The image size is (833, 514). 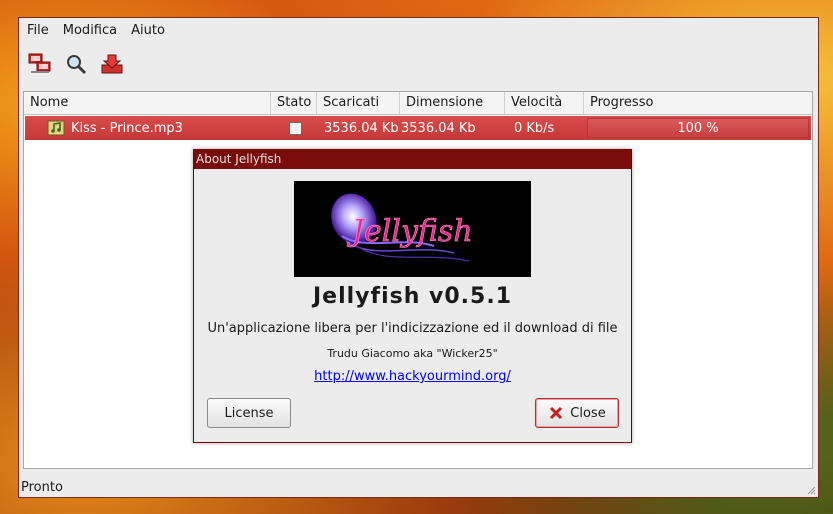 I want to click on connect-button, so click(x=40, y=64).